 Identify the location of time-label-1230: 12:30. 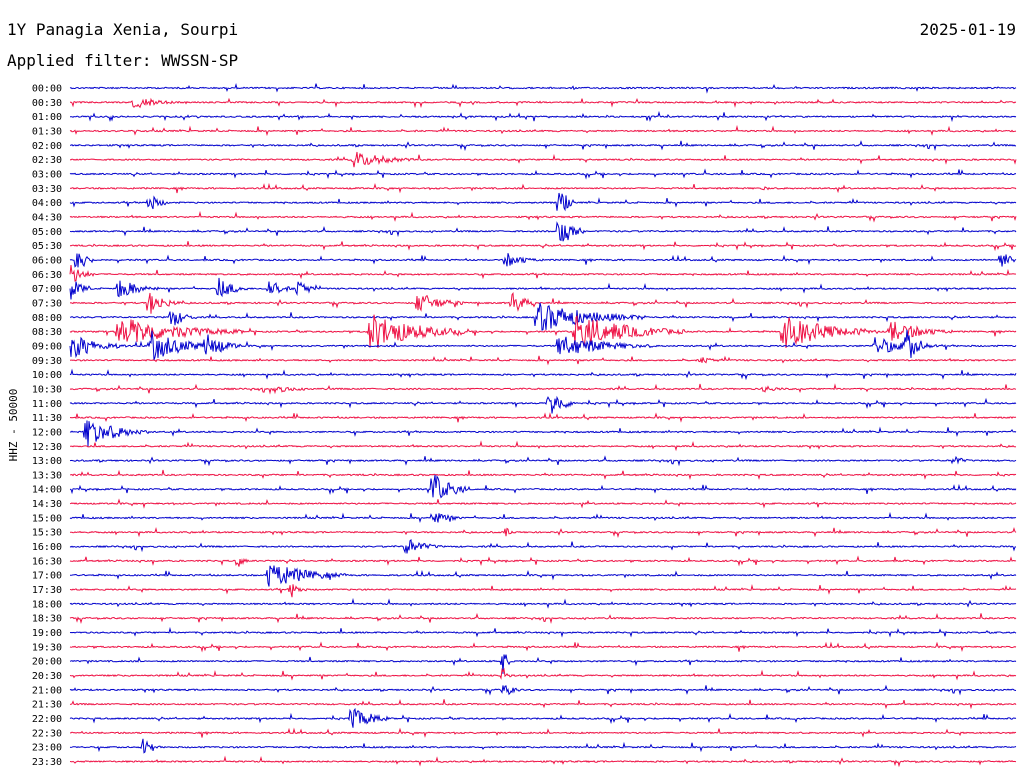
(47, 447).